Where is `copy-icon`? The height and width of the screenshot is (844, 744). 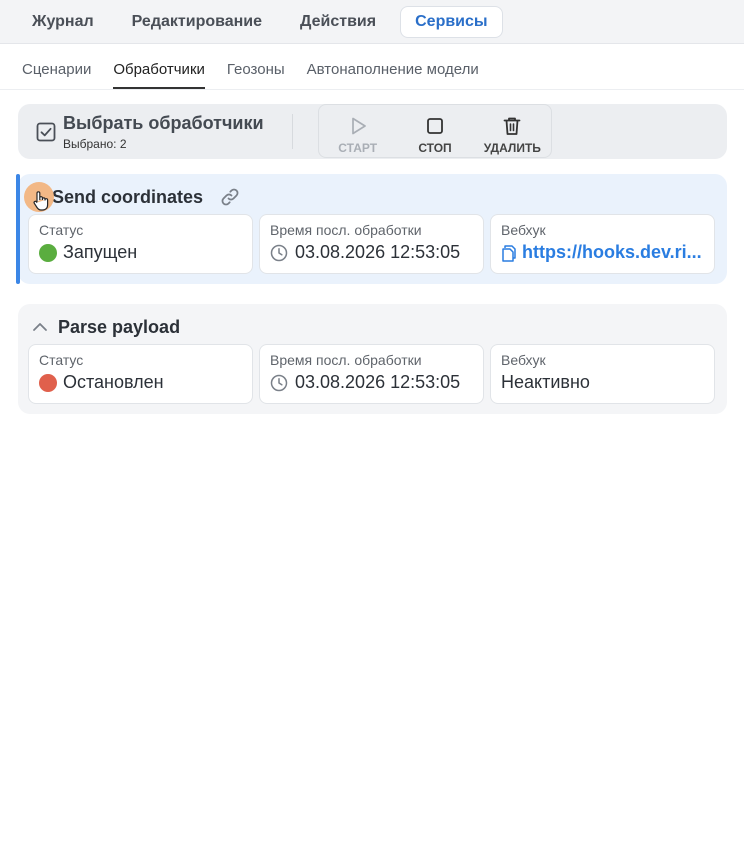 copy-icon is located at coordinates (509, 253).